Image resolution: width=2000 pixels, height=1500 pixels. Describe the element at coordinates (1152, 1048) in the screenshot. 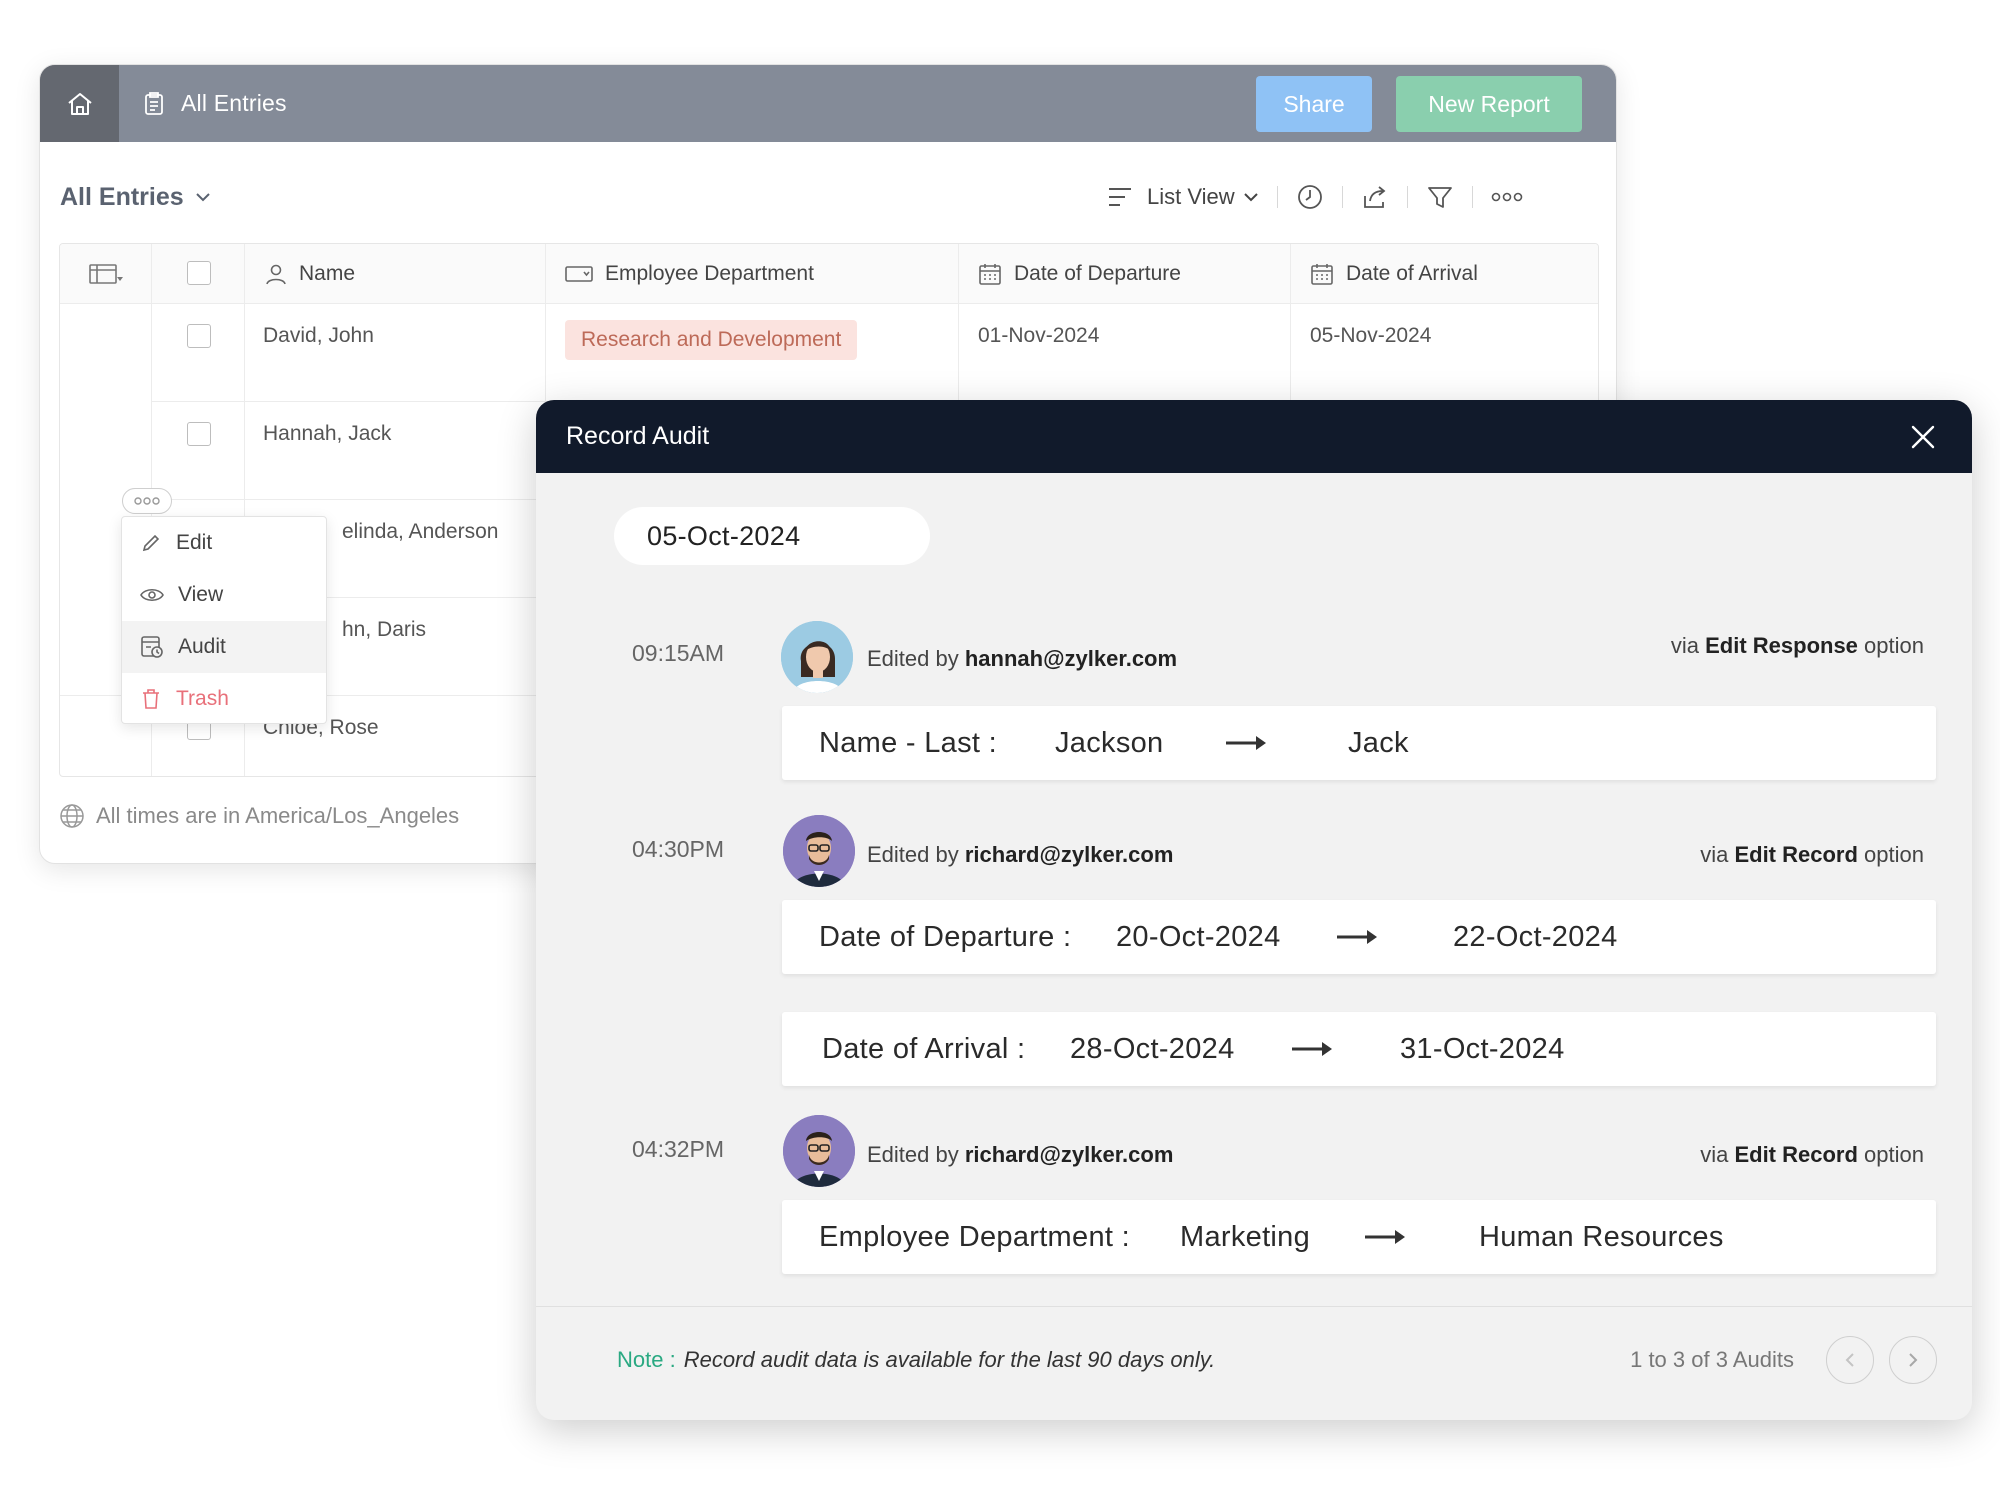

I see `change-old-value: 28-Oct-2024` at that location.